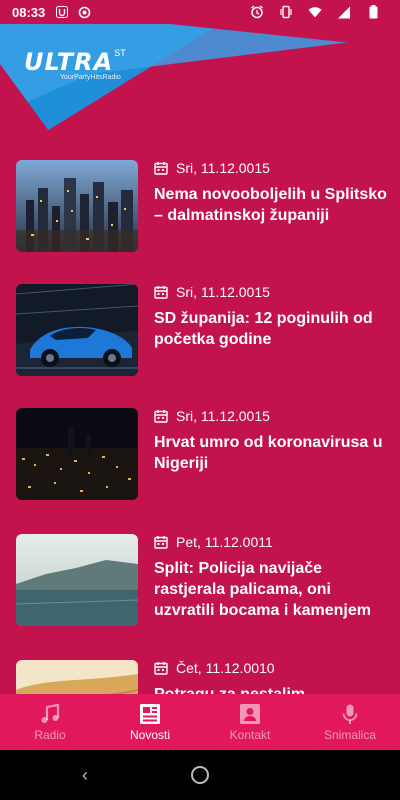  What do you see at coordinates (50, 713) in the screenshot?
I see `music-note-icon` at bounding box center [50, 713].